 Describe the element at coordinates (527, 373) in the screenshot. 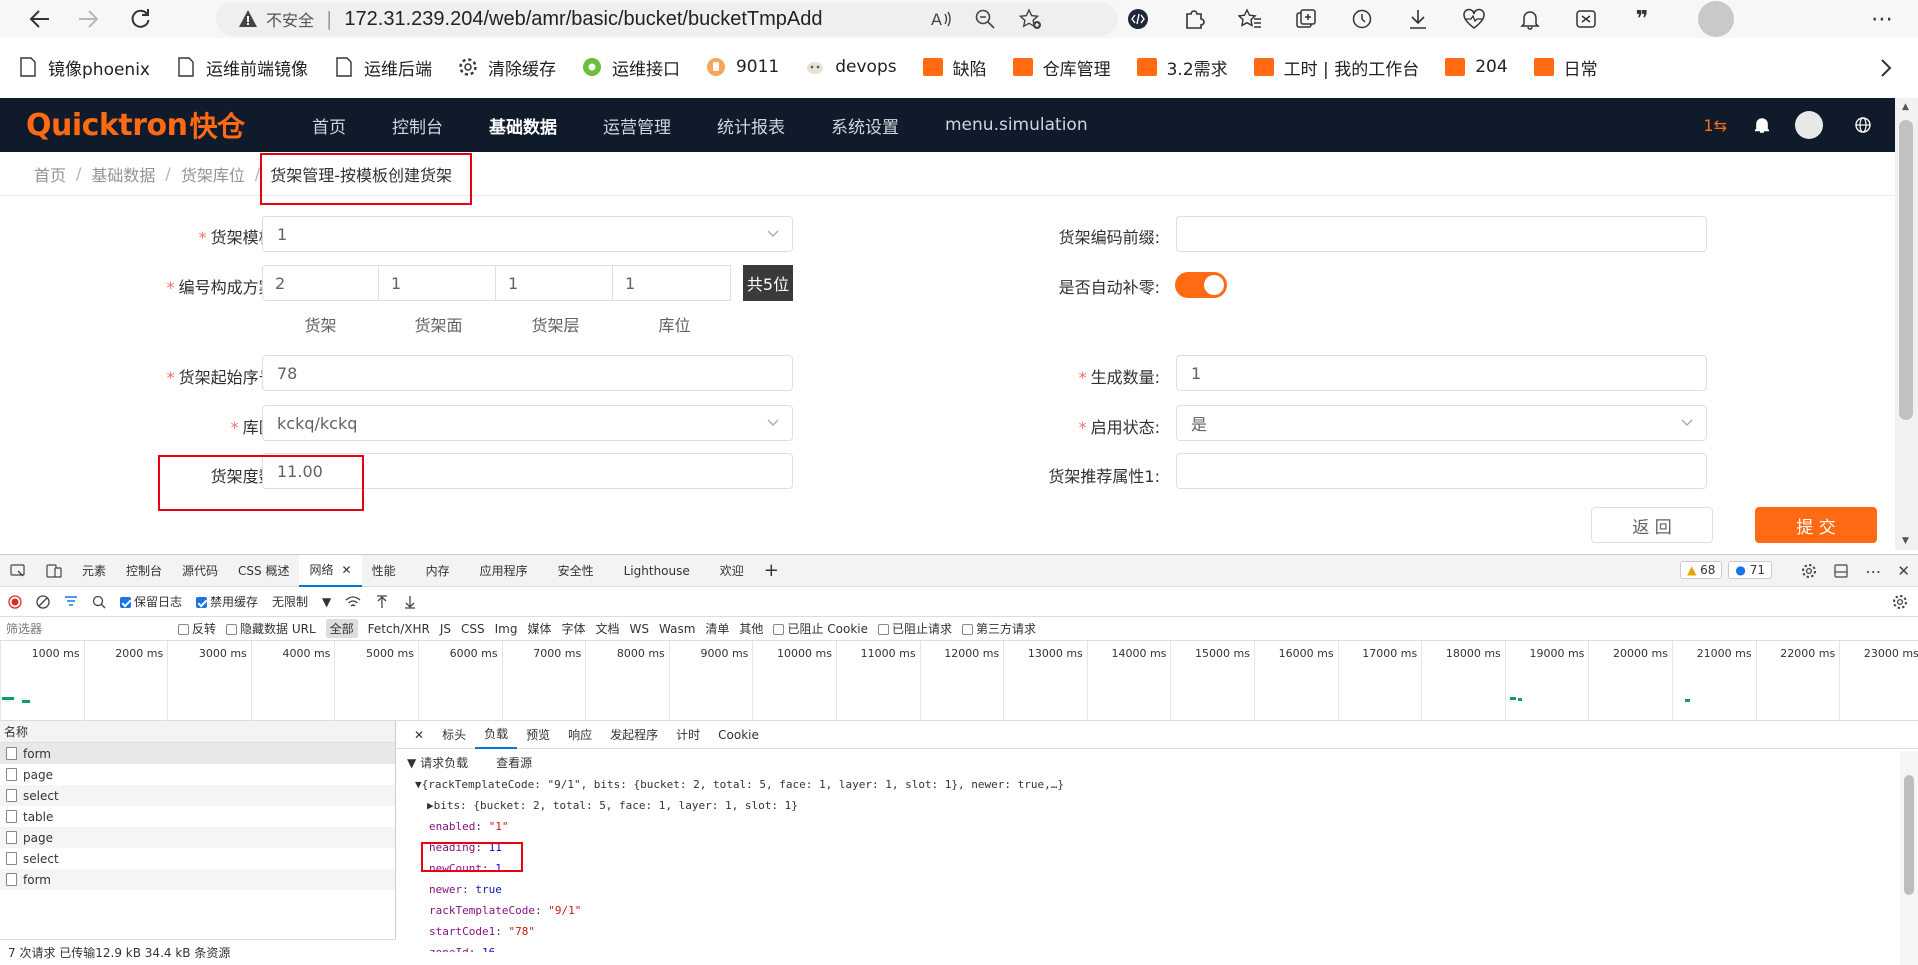

I see `start-no-input: 78` at that location.